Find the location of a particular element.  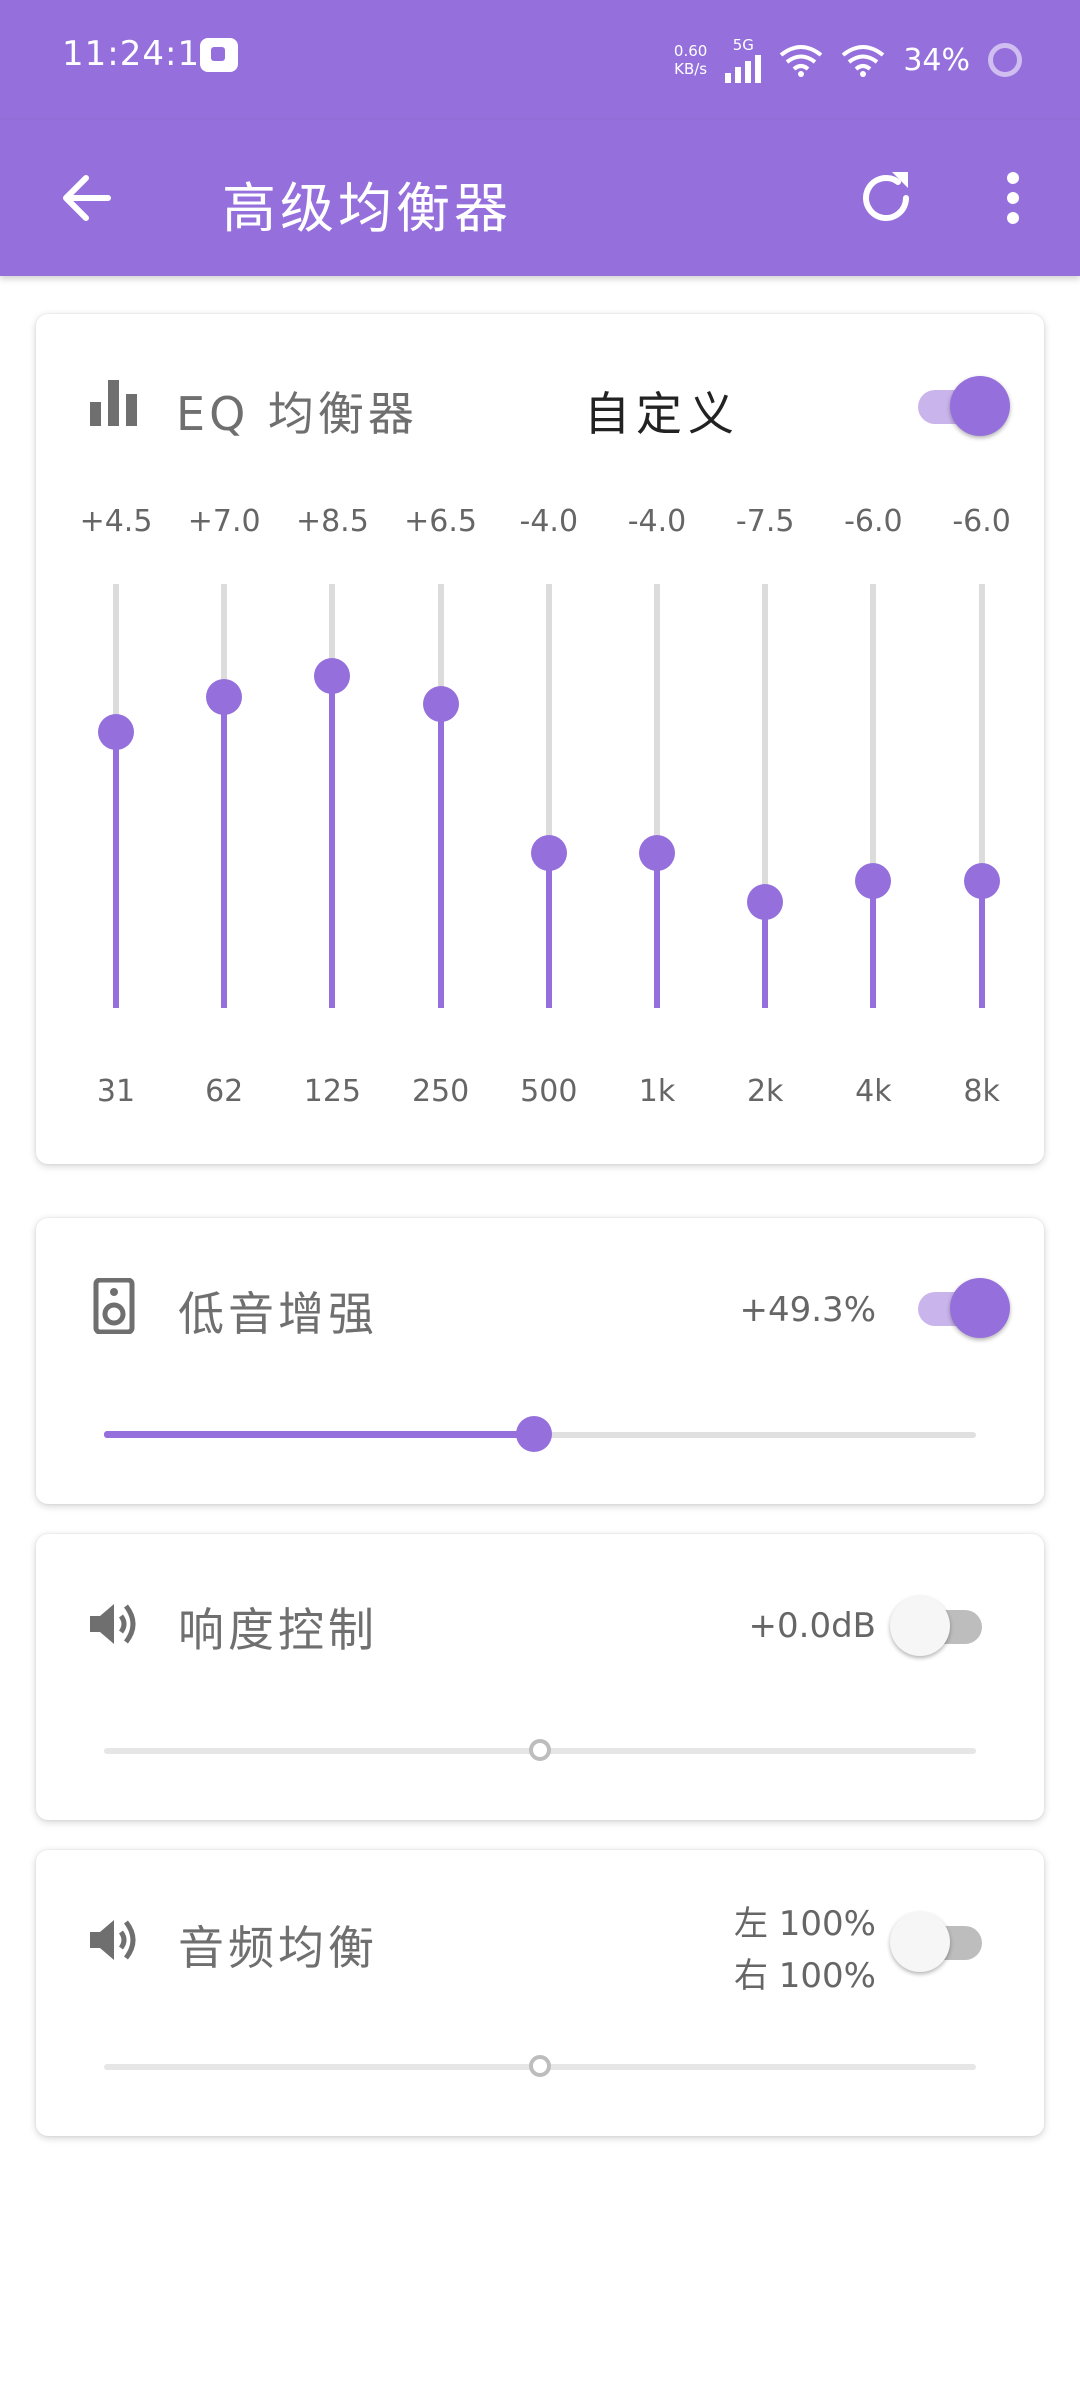

eq-band-frequency: 8k is located at coordinates (981, 1091).